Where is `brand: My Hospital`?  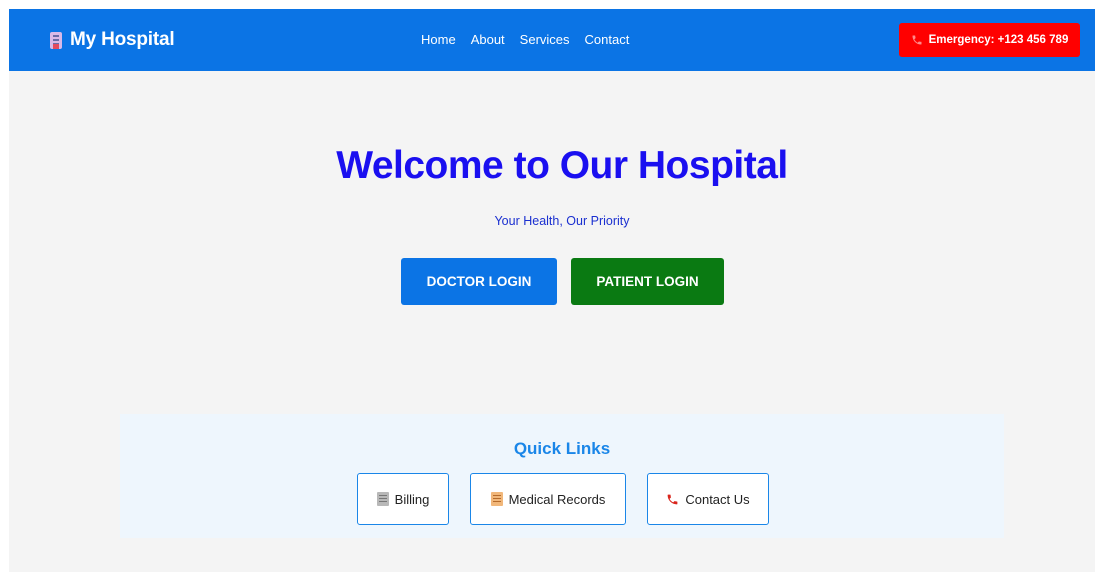
brand: My Hospital is located at coordinates (112, 40).